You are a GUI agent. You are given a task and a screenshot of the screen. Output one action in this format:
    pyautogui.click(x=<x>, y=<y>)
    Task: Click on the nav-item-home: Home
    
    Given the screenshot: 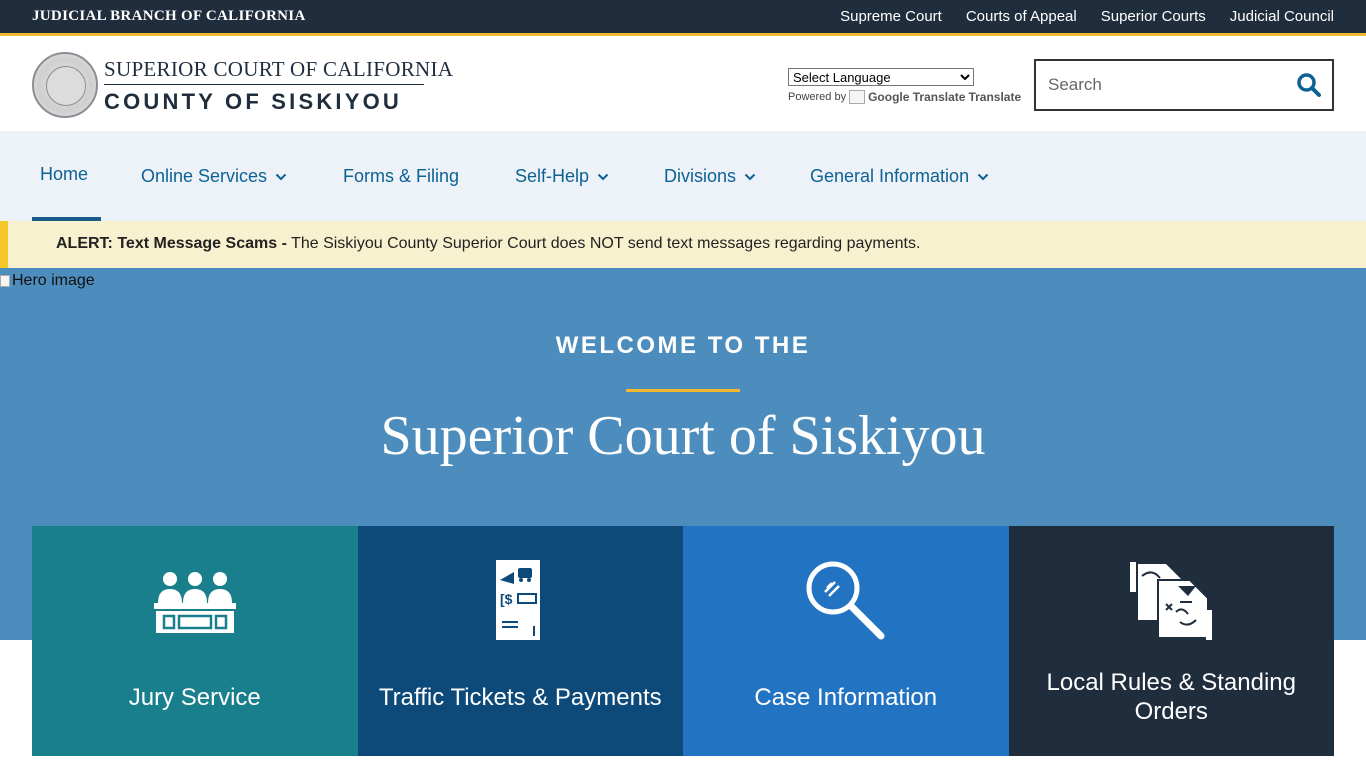 What is the action you would take?
    pyautogui.click(x=66, y=176)
    